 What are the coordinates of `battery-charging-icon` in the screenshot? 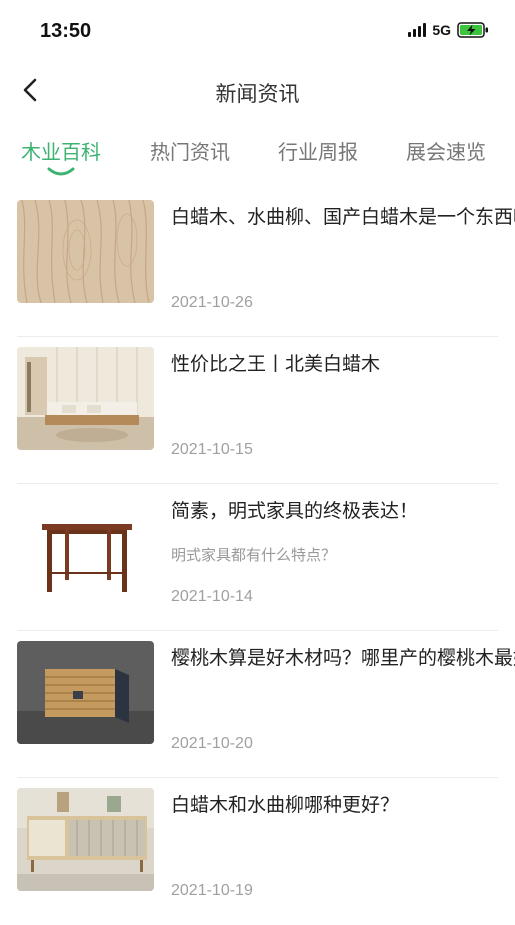 It's located at (472, 30).